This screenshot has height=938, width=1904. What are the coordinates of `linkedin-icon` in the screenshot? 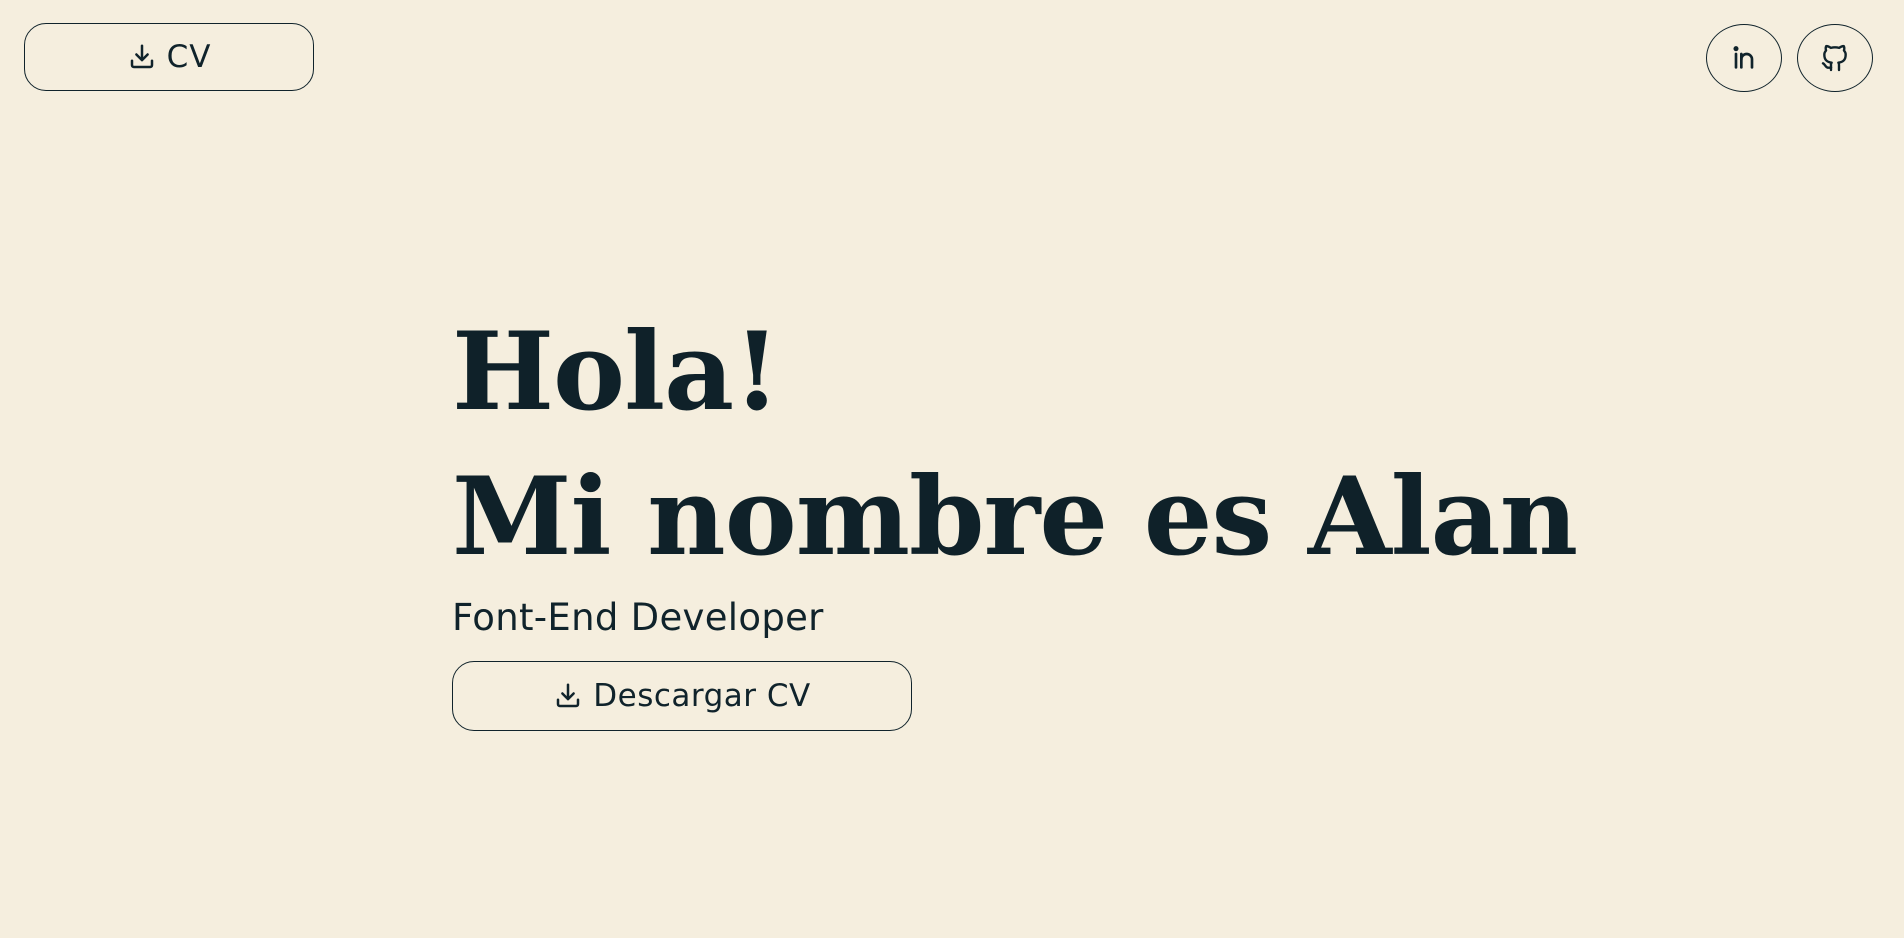 It's located at (1744, 58).